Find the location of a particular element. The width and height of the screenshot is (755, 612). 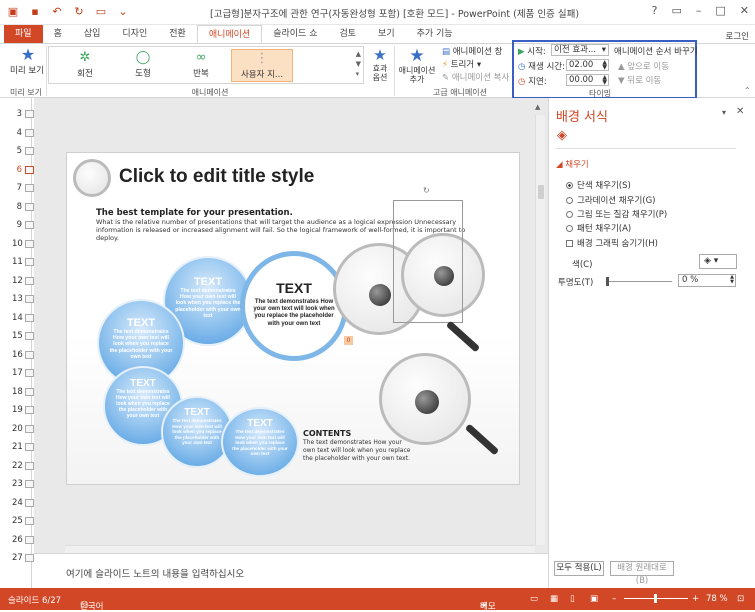

pane-close-icon: ✕ is located at coordinates (740, 111).